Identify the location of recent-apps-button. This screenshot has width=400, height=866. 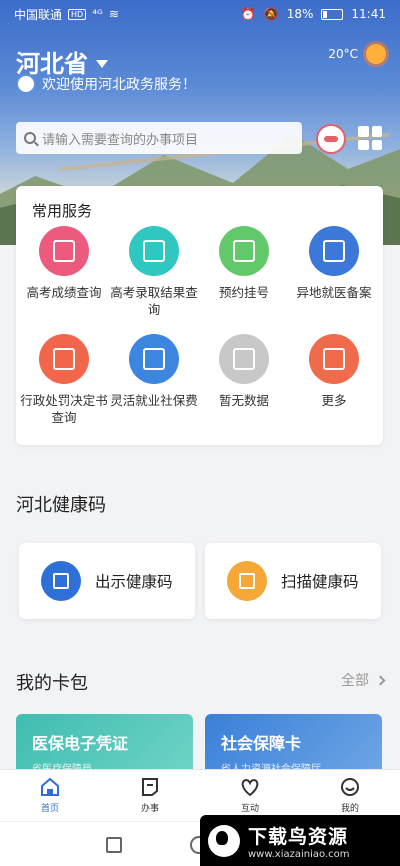
(114, 845).